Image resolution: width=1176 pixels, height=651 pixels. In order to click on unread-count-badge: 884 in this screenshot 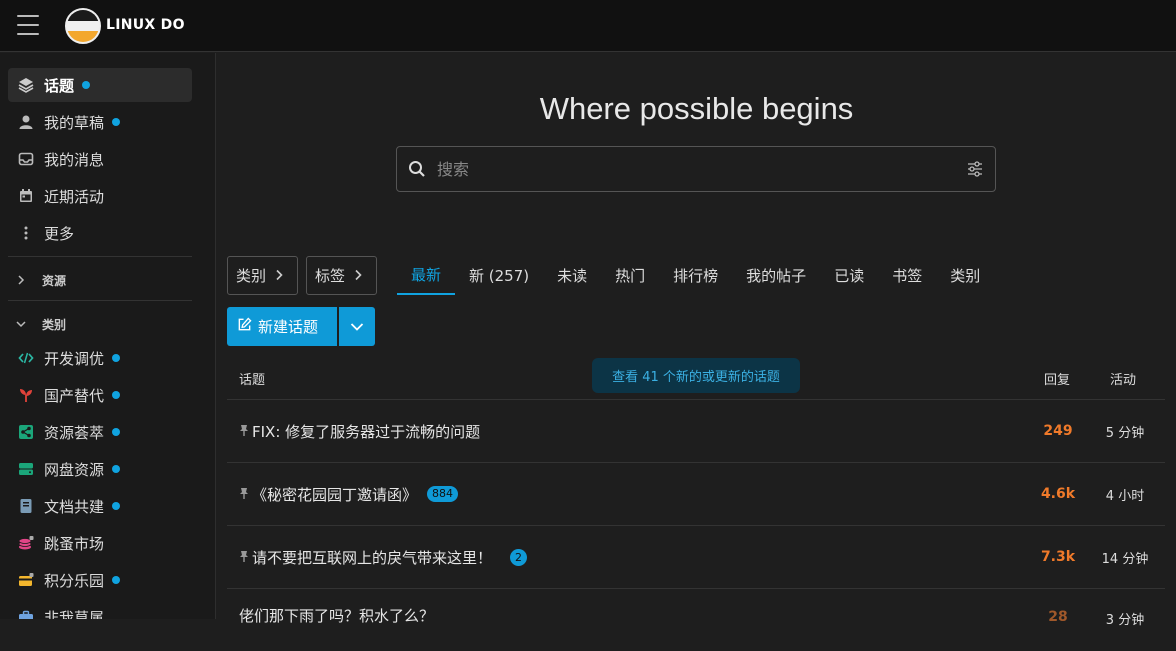, I will do `click(443, 494)`.